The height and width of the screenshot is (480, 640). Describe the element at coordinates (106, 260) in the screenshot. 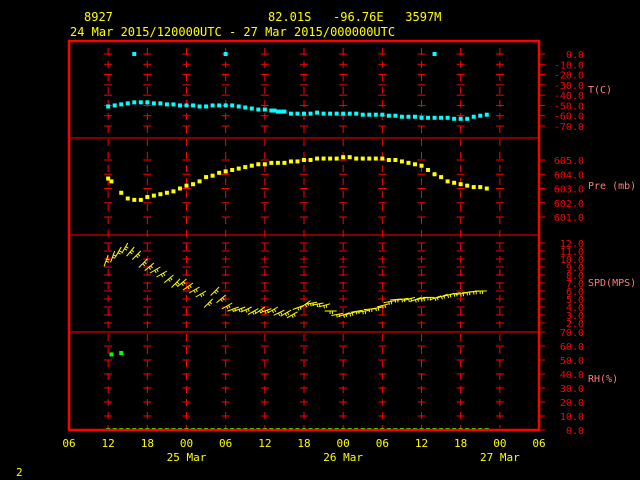

I see `wind-vector` at that location.